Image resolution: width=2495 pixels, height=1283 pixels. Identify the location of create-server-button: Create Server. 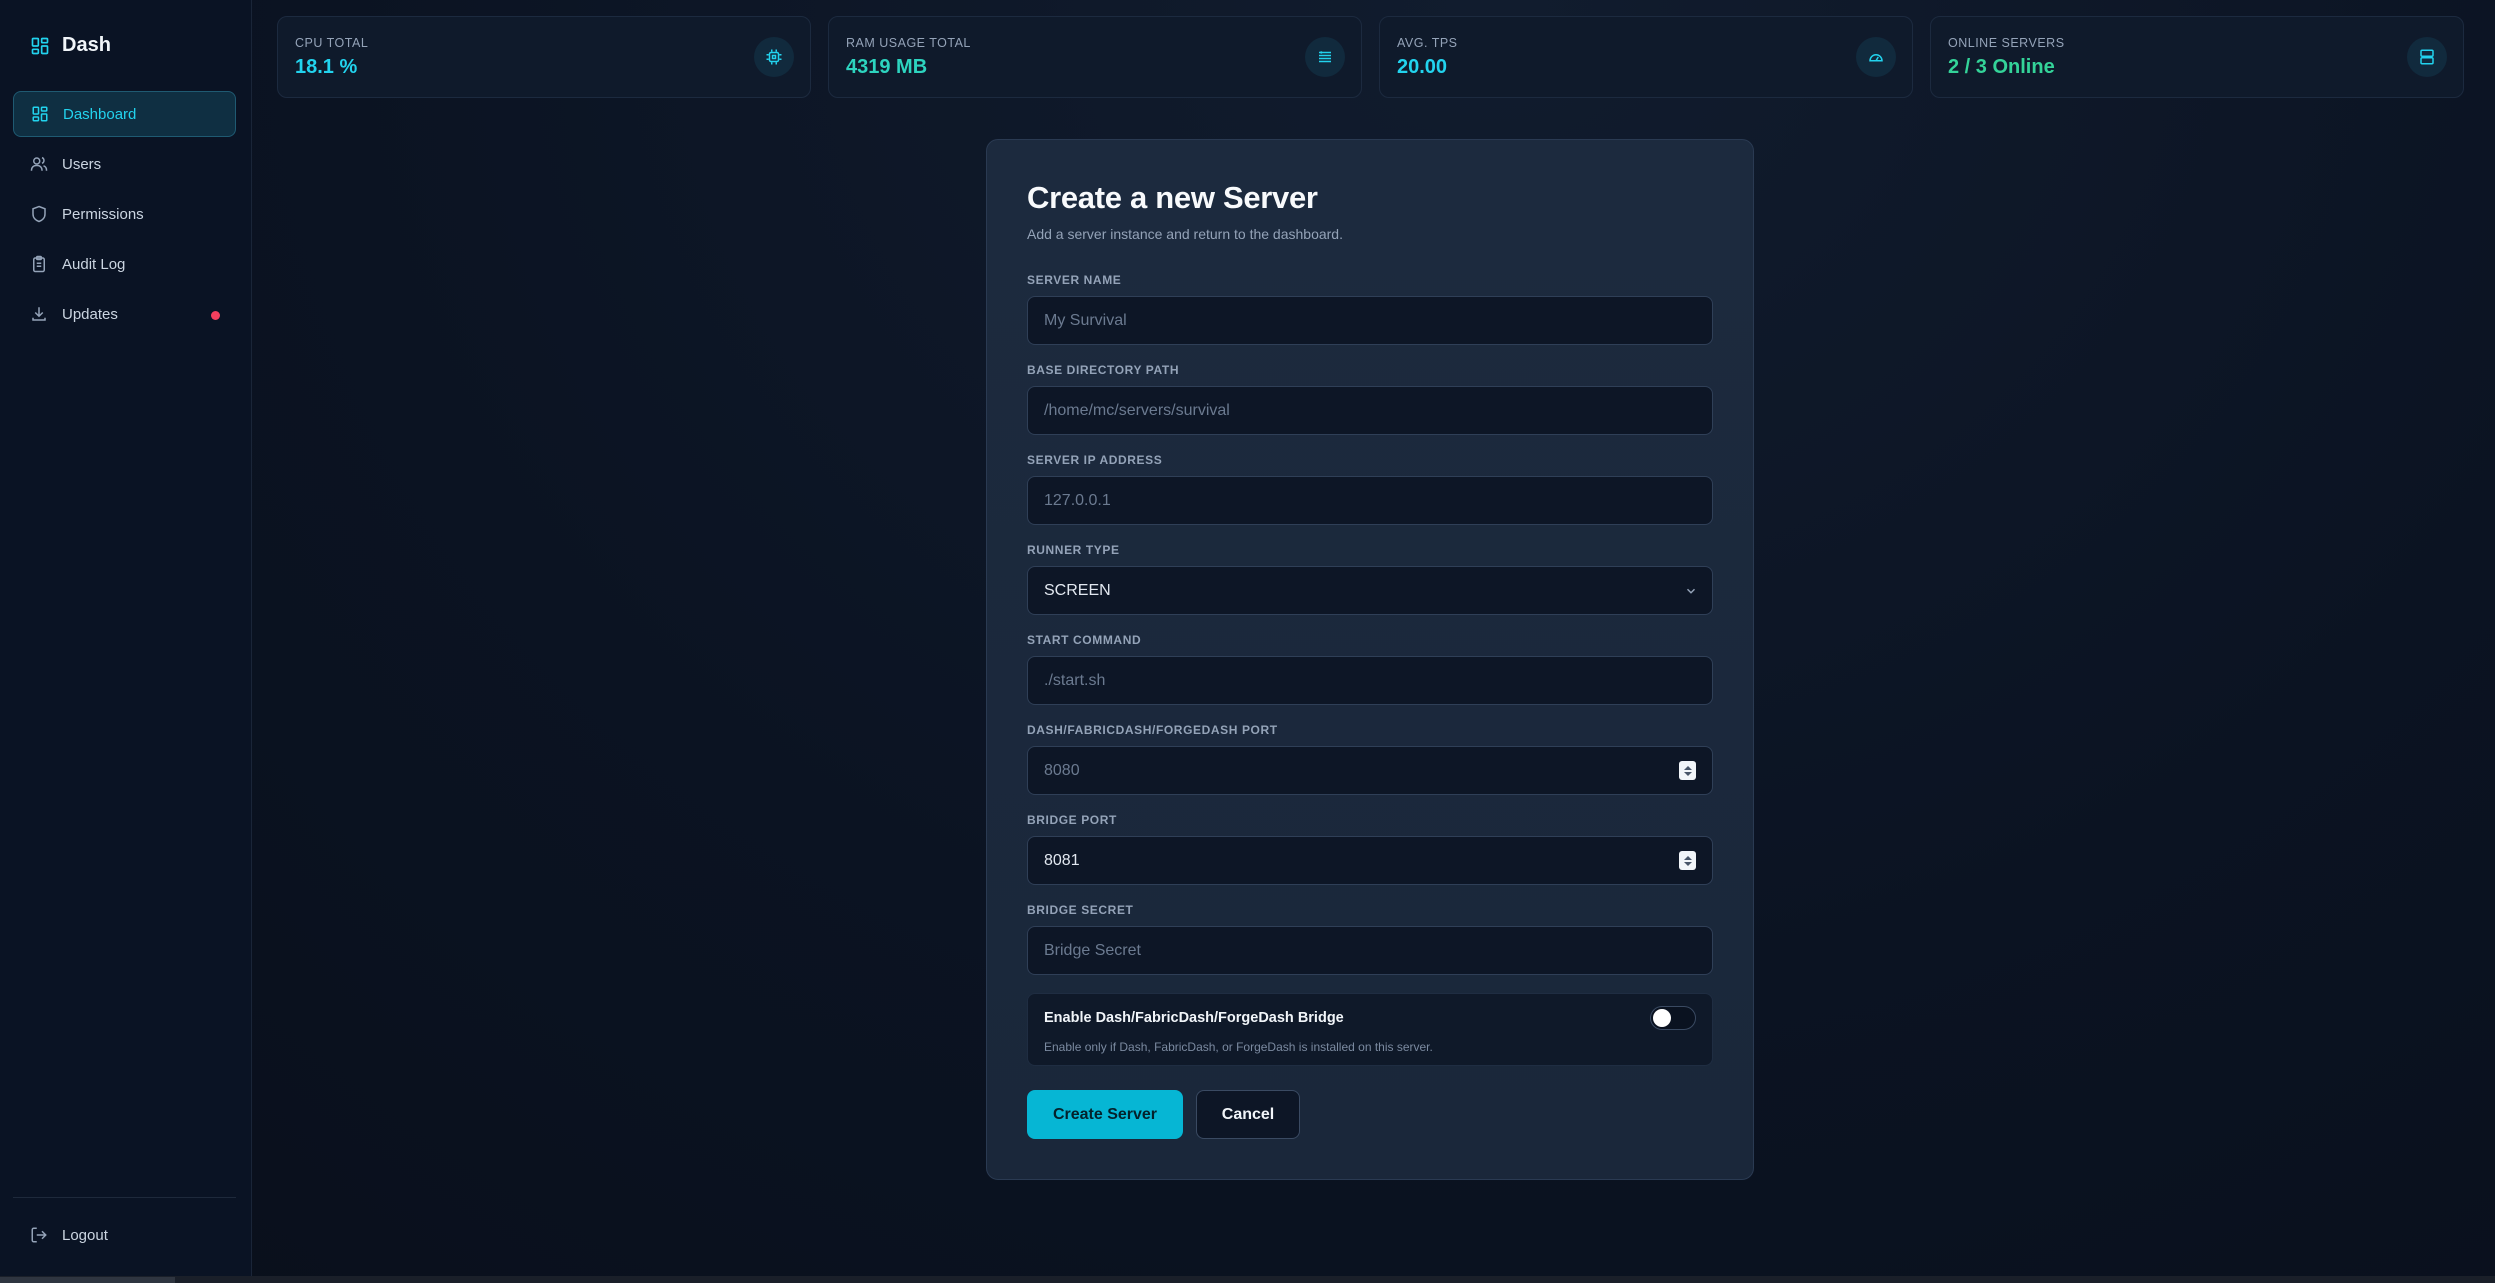
(1105, 1114).